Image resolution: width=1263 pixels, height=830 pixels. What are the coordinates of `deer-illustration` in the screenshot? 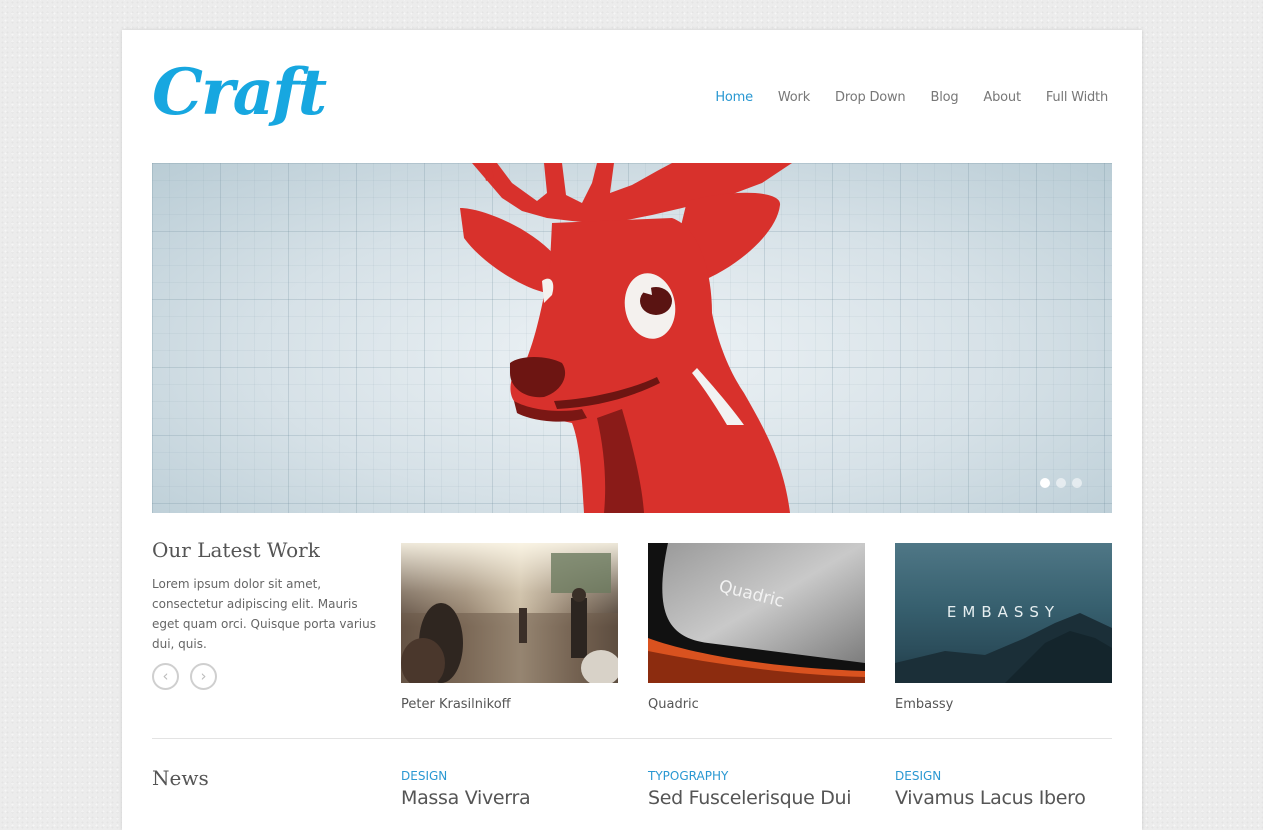 It's located at (626, 338).